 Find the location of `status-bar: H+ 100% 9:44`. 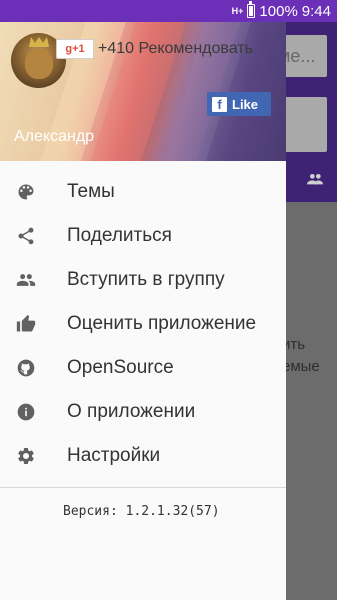

status-bar: H+ 100% 9:44 is located at coordinates (168, 11).